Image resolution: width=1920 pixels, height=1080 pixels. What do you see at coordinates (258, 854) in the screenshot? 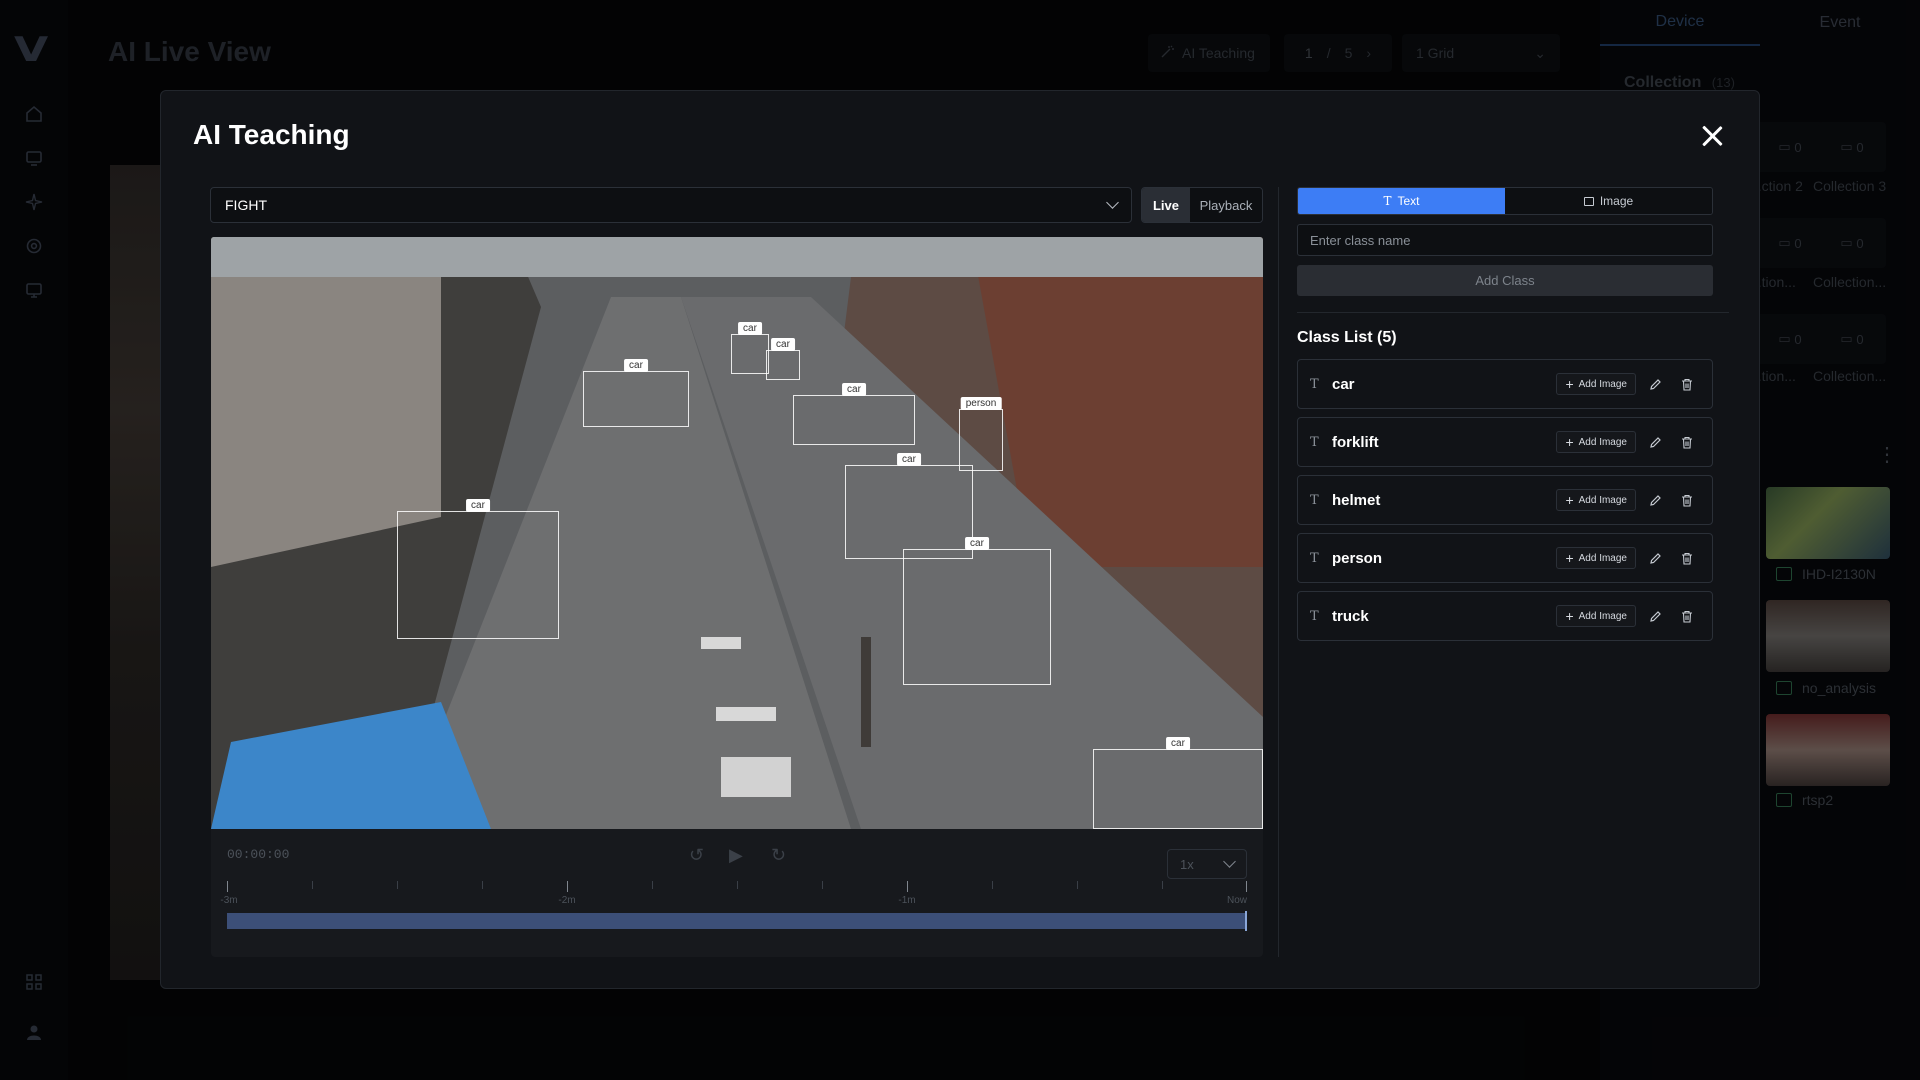
I see `playback-time: 00:00:00` at bounding box center [258, 854].